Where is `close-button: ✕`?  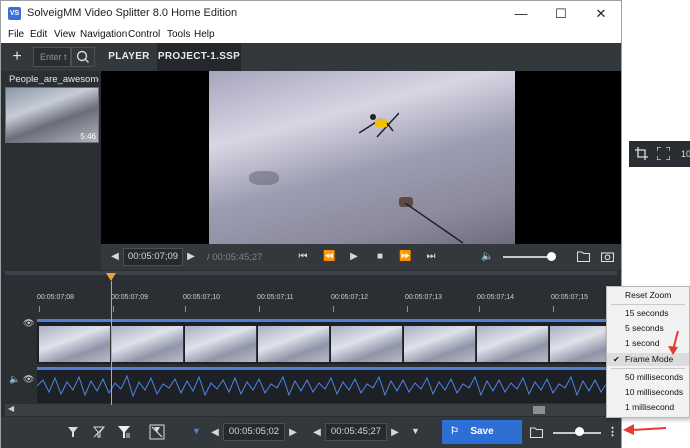
close-button: ✕ is located at coordinates (601, 14).